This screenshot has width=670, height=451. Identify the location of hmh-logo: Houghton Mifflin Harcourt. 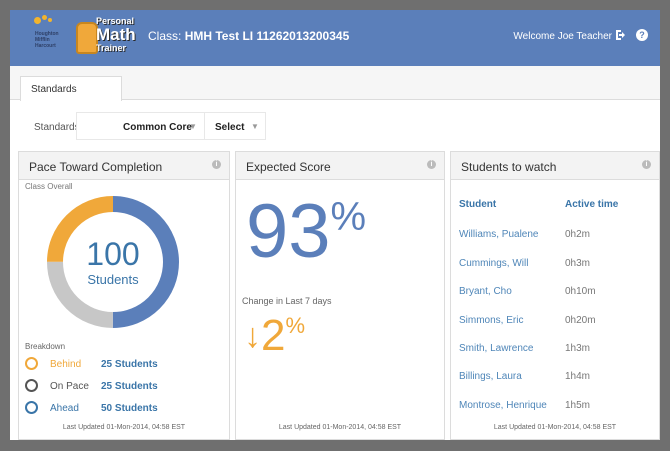
(50, 34).